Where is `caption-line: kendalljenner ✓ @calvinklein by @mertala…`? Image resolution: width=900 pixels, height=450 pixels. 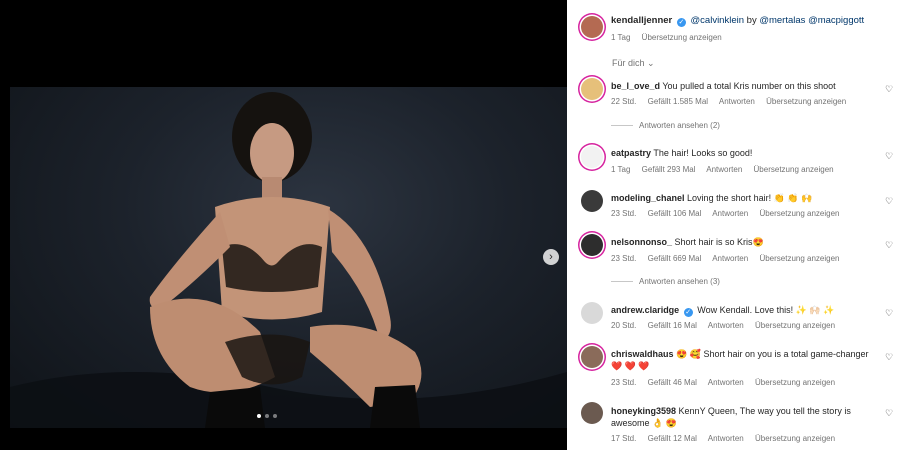
caption-line: kendalljenner ✓ @calvinklein by @mertala… is located at coordinates (737, 21).